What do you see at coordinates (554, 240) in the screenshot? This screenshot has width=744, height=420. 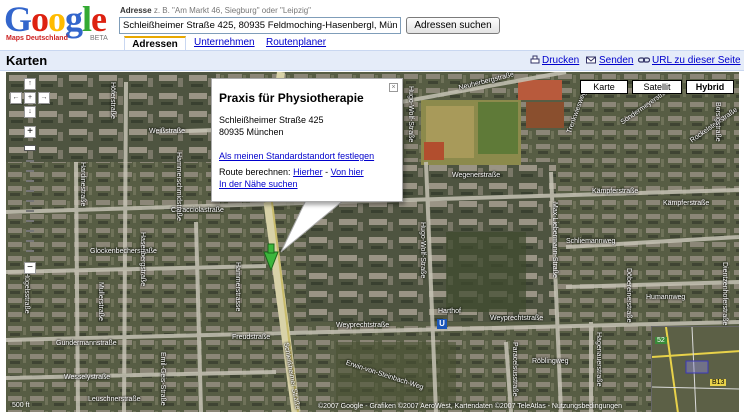 I see `street-label: Max-Liebermann-Straße` at bounding box center [554, 240].